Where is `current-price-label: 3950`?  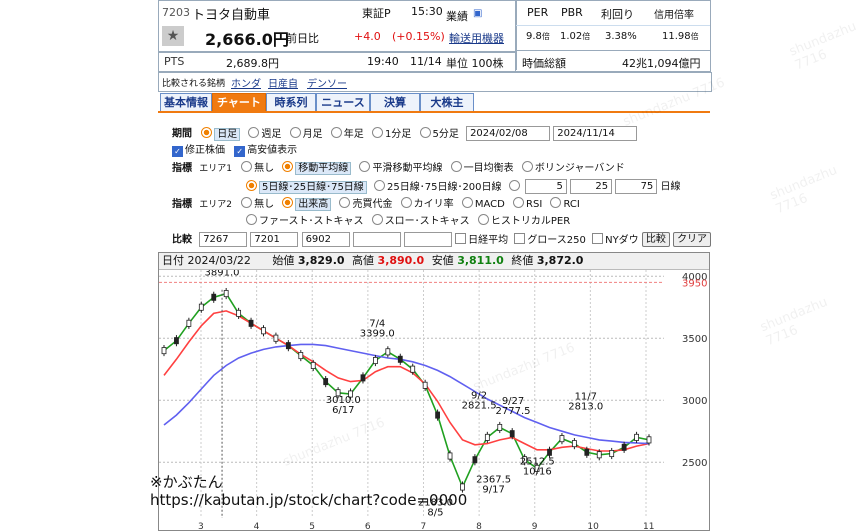 current-price-label: 3950 is located at coordinates (694, 283).